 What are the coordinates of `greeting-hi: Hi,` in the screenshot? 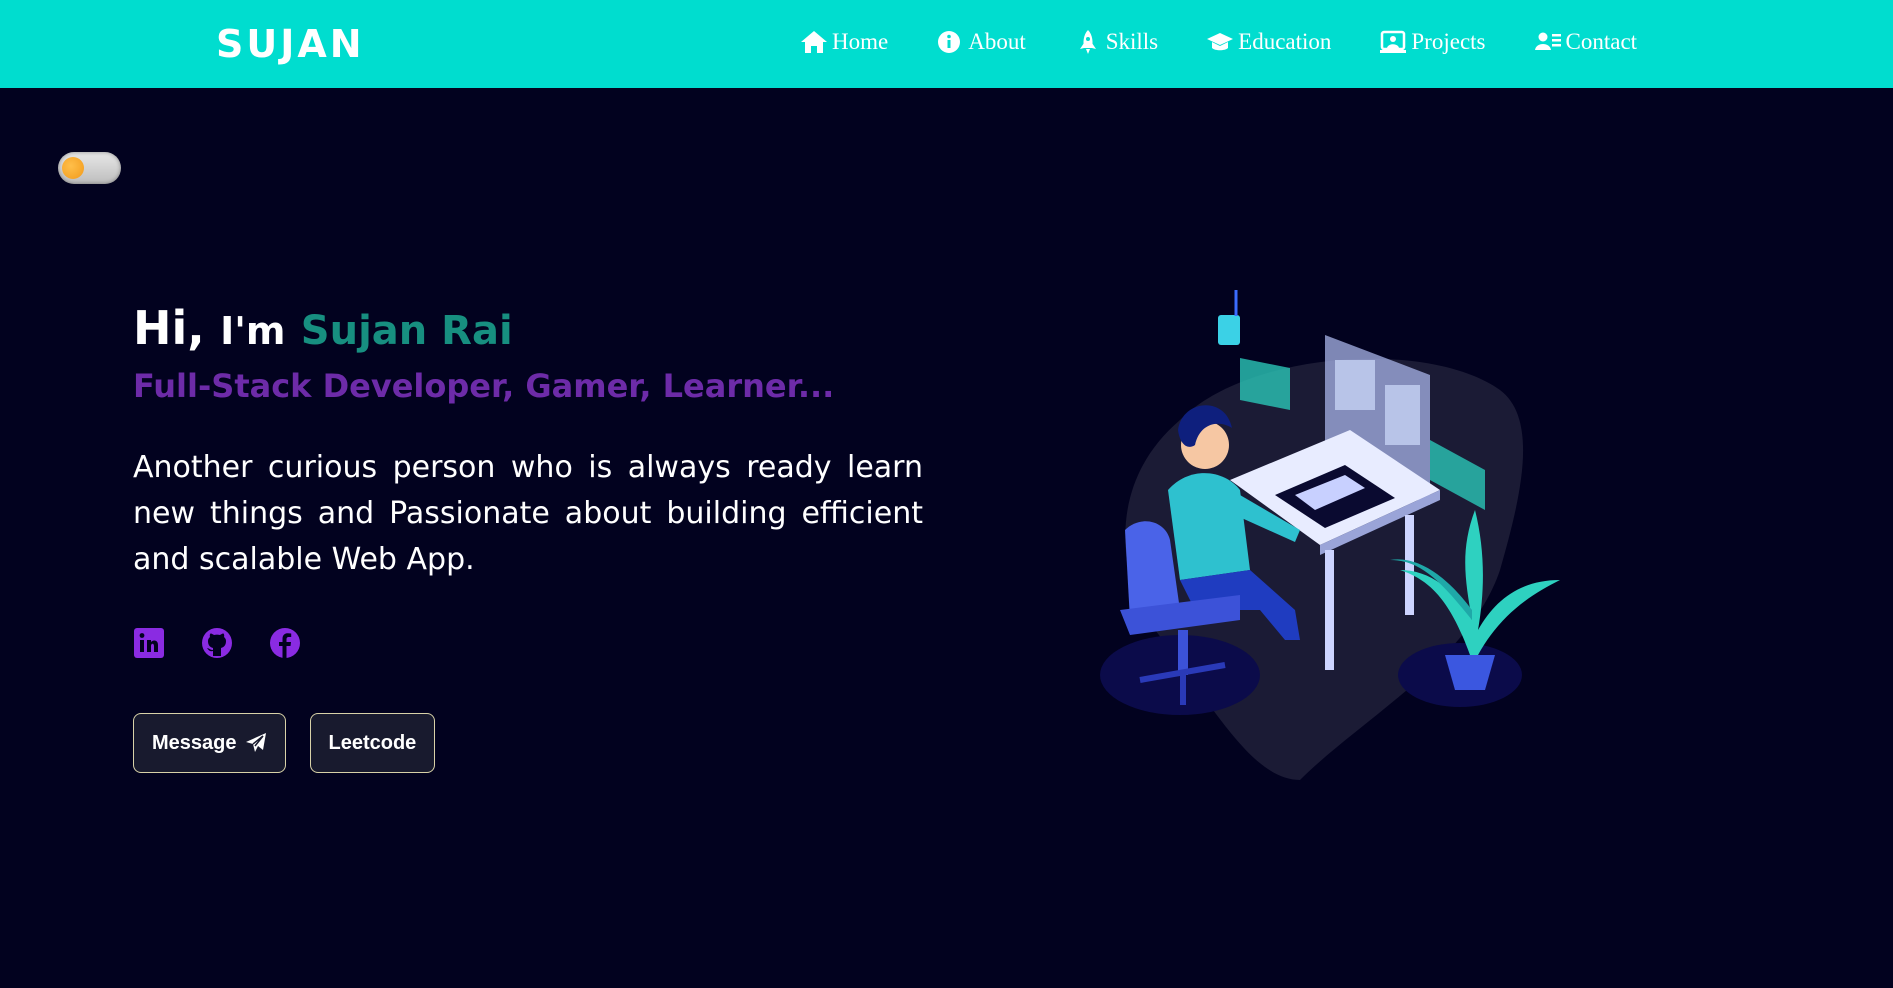 It's located at (169, 328).